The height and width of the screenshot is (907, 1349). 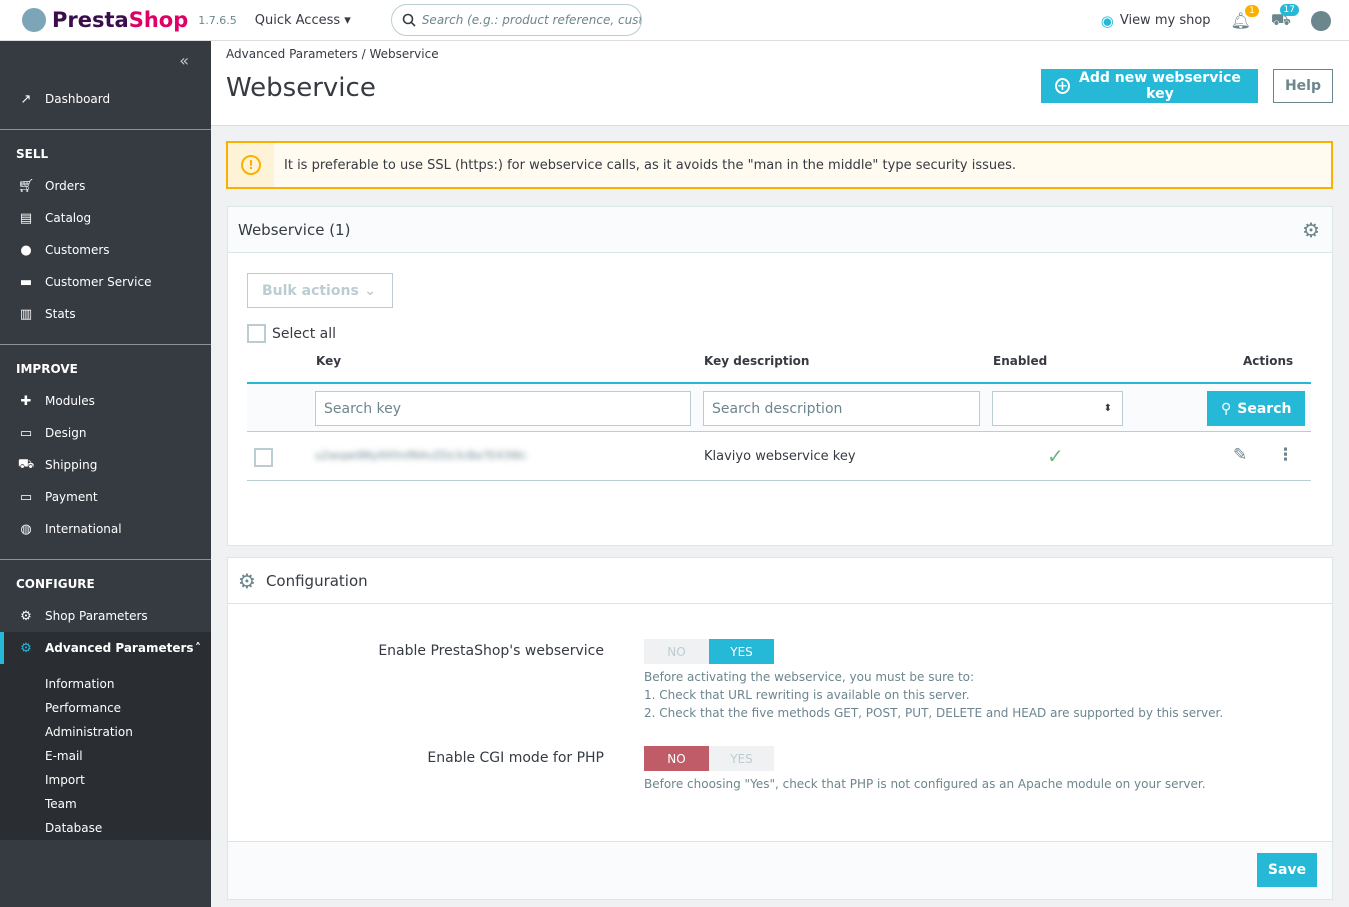 What do you see at coordinates (34, 20) in the screenshot?
I see `logo-icon` at bounding box center [34, 20].